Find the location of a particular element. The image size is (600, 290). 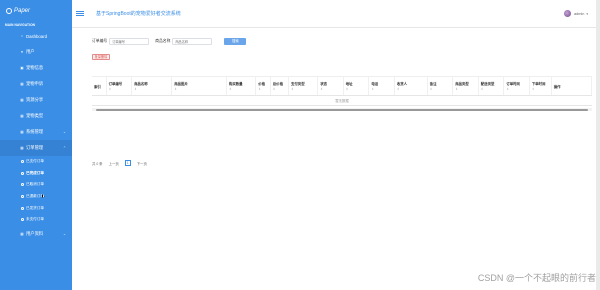

column-header: 订单时间 ⇕ is located at coordinates (517, 86).